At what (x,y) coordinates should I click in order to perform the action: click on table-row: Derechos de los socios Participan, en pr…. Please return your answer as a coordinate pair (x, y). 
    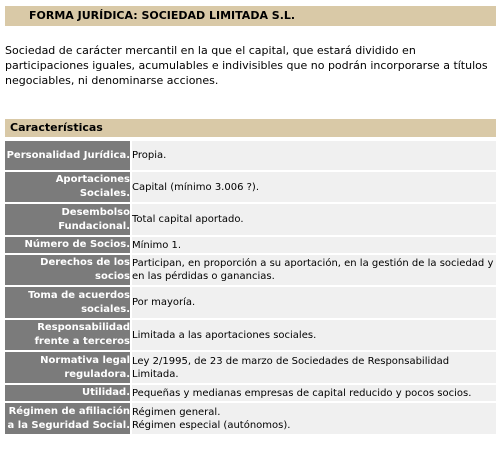
    Looking at the image, I should click on (250, 270).